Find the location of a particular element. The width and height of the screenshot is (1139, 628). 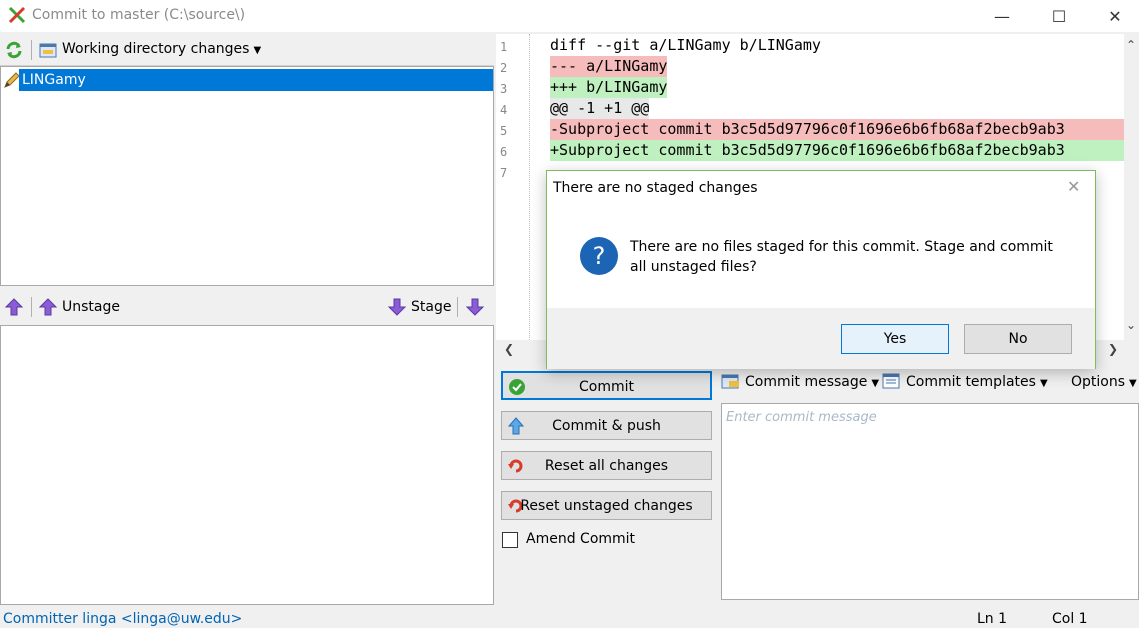

commit-button: Commit is located at coordinates (606, 385).